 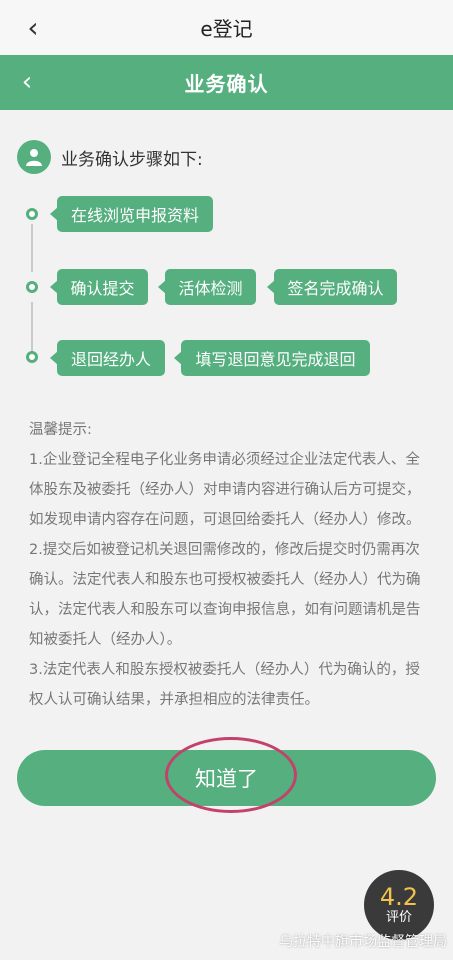 What do you see at coordinates (34, 157) in the screenshot?
I see `user-icon` at bounding box center [34, 157].